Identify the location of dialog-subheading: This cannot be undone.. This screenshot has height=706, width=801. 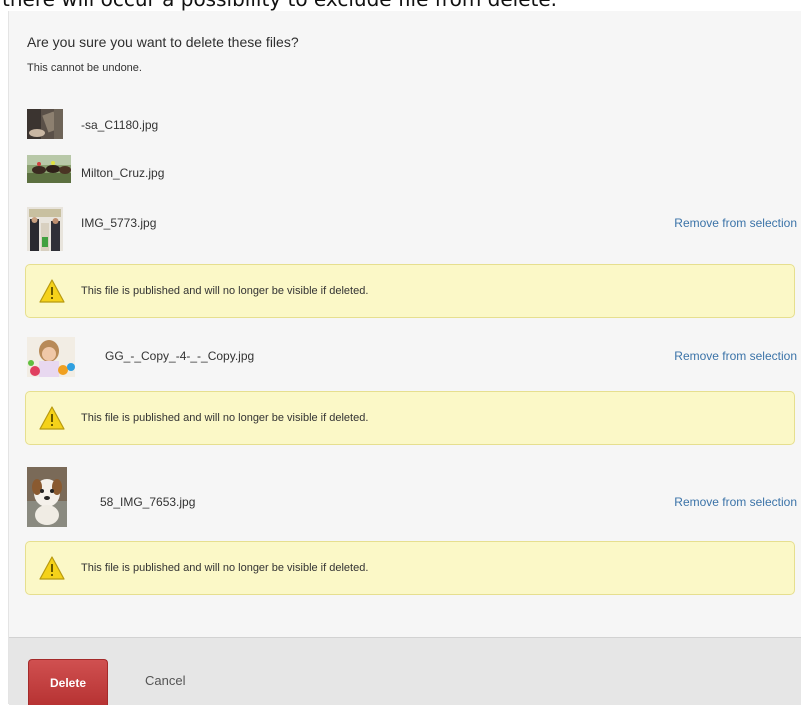
(84, 68).